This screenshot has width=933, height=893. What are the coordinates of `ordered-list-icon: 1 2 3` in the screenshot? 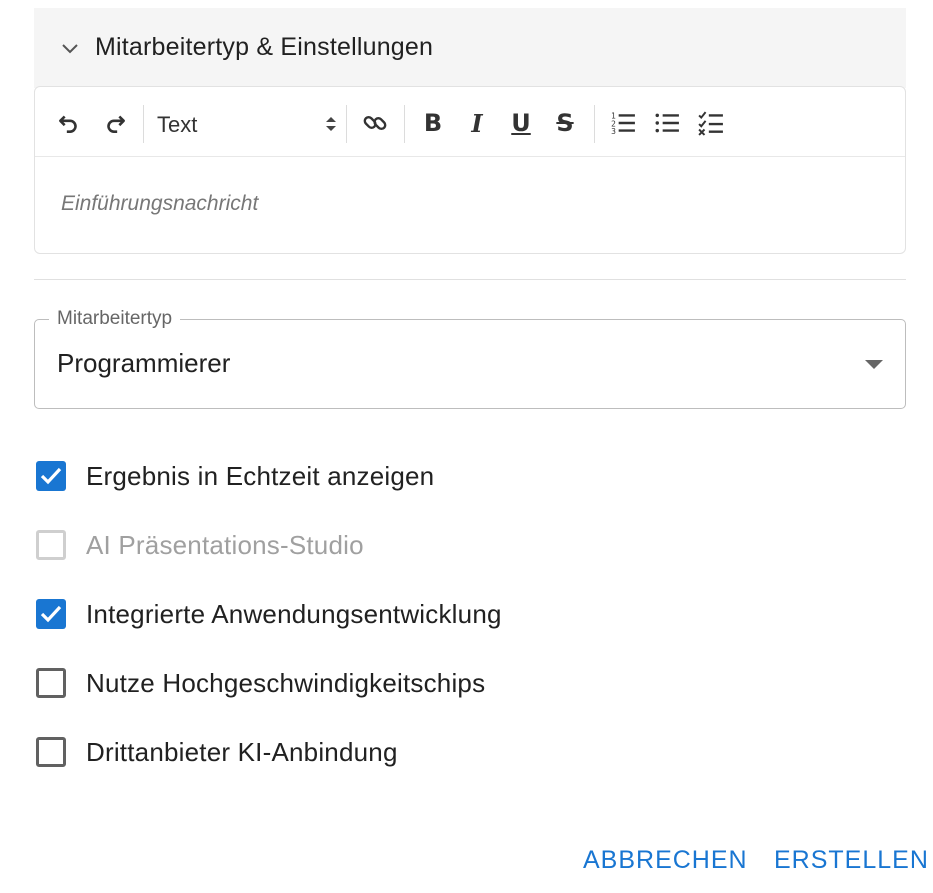 It's located at (623, 124).